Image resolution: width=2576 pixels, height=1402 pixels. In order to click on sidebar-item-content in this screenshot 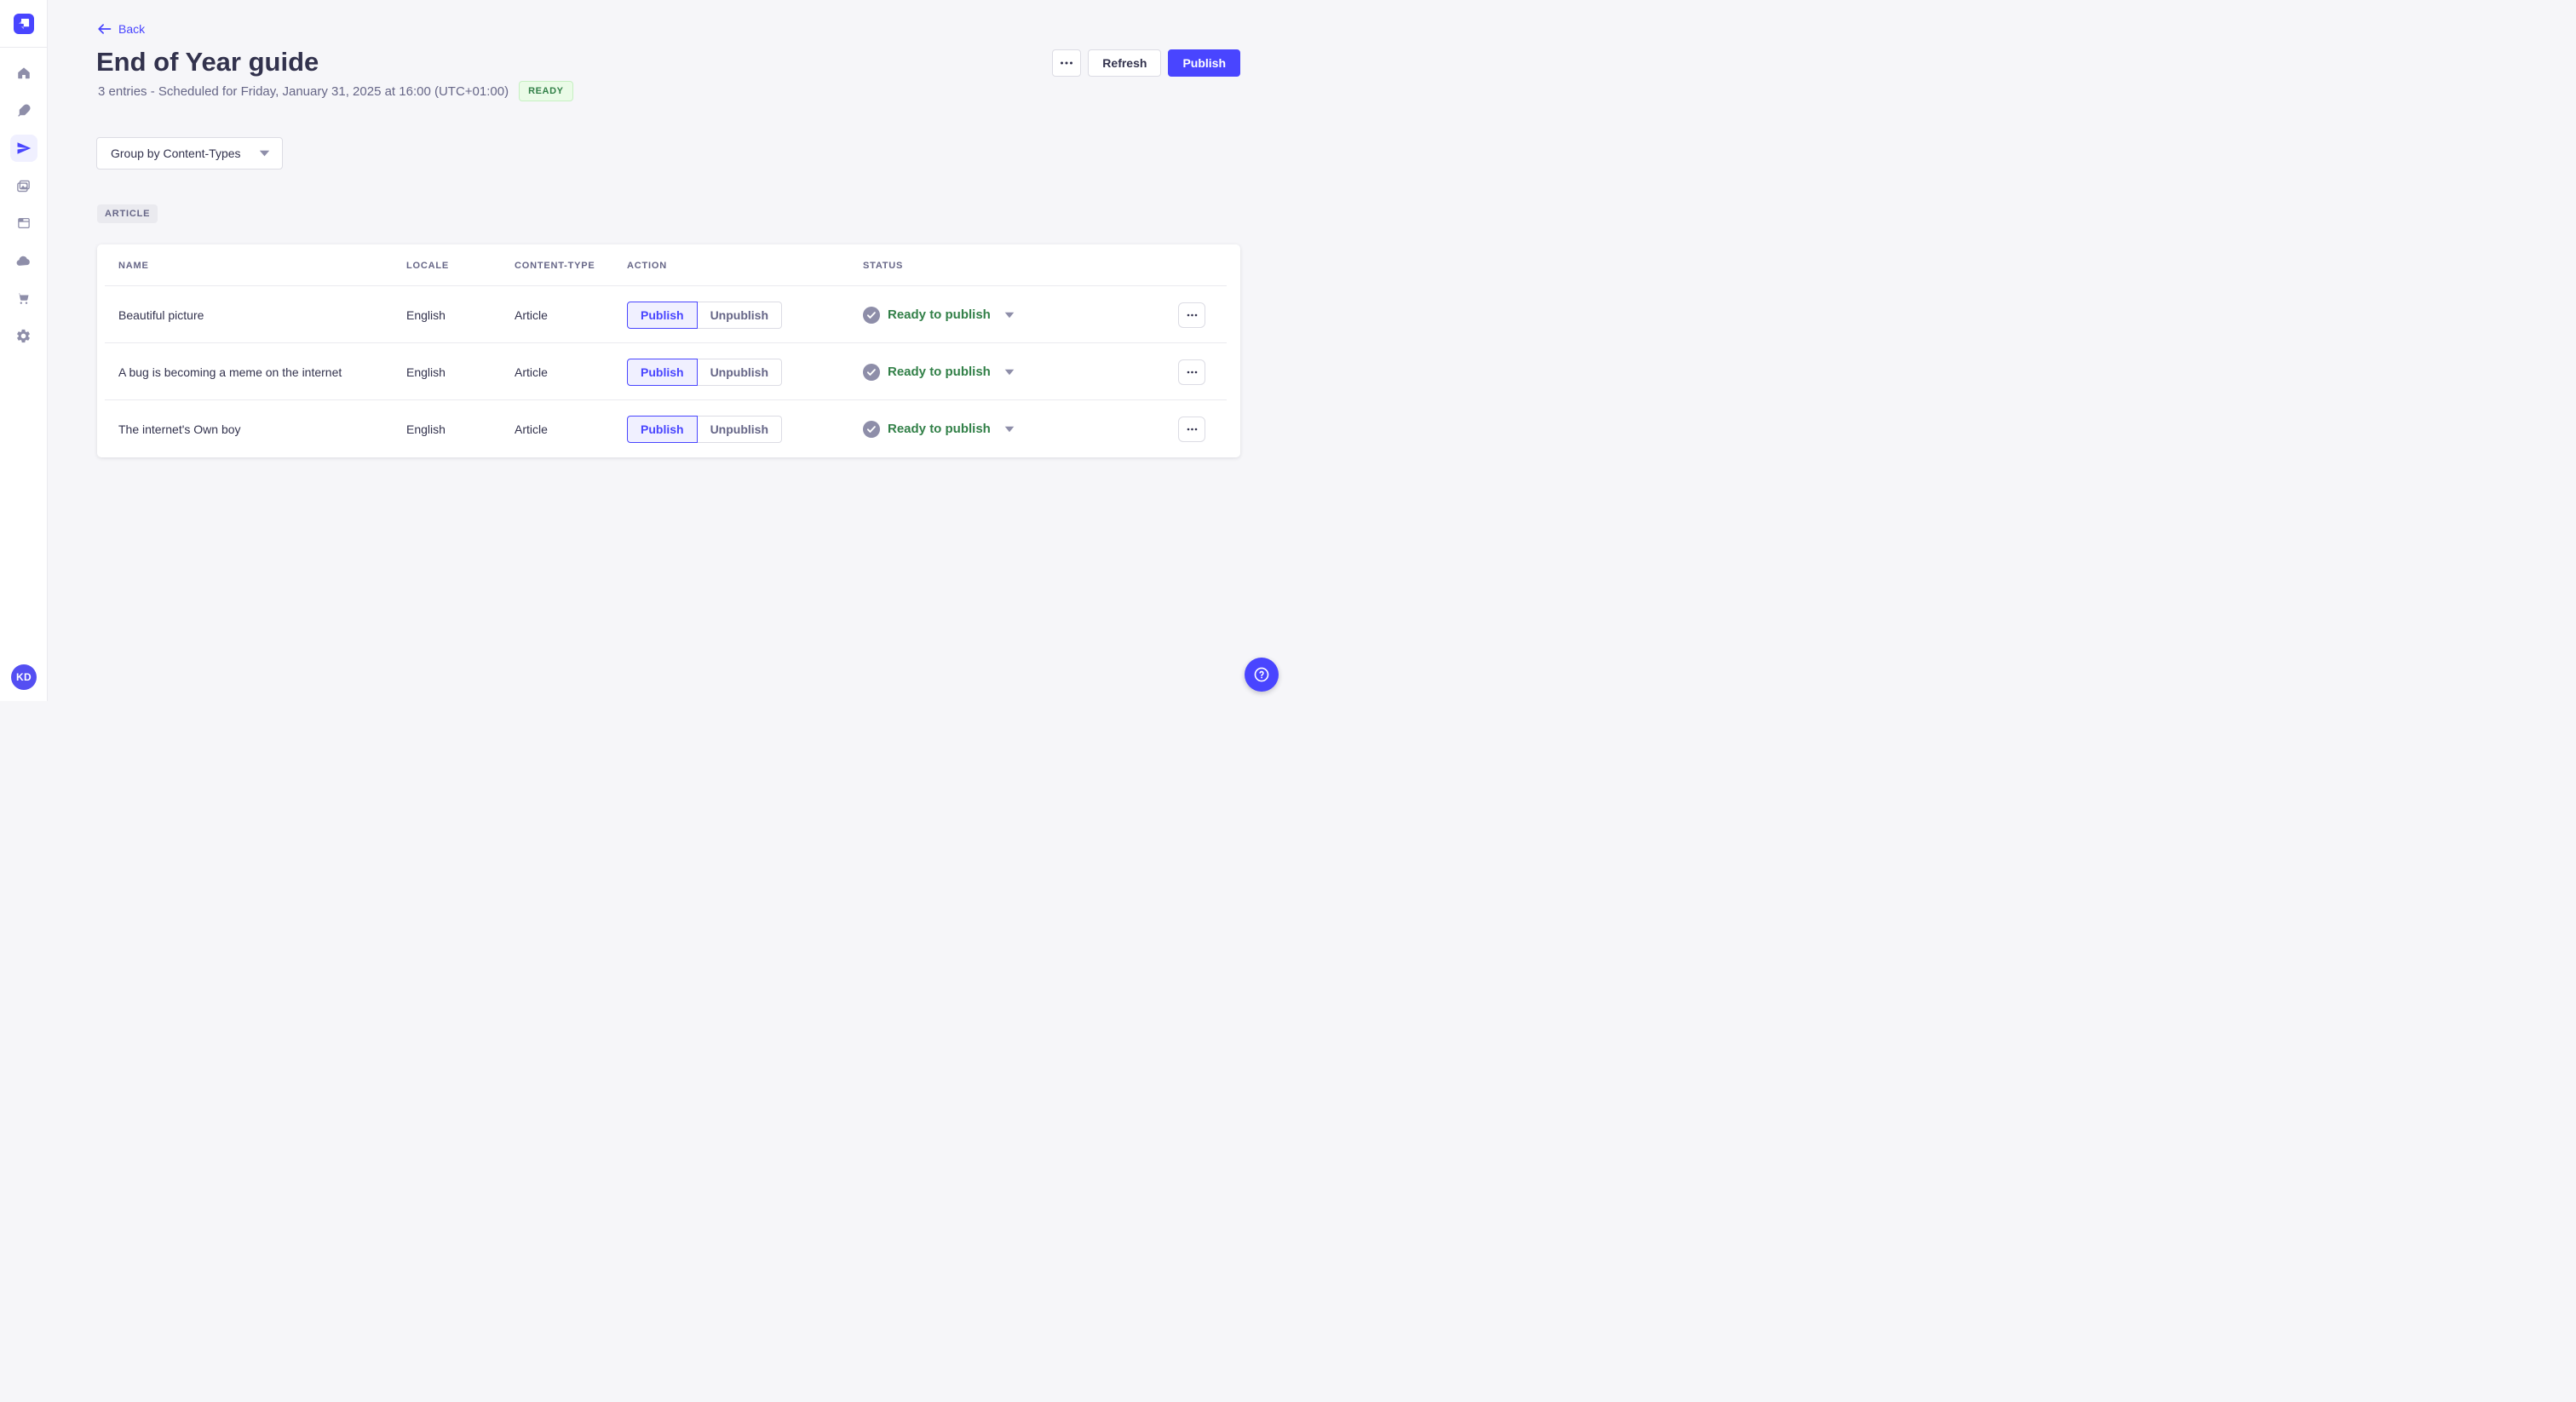, I will do `click(24, 110)`.